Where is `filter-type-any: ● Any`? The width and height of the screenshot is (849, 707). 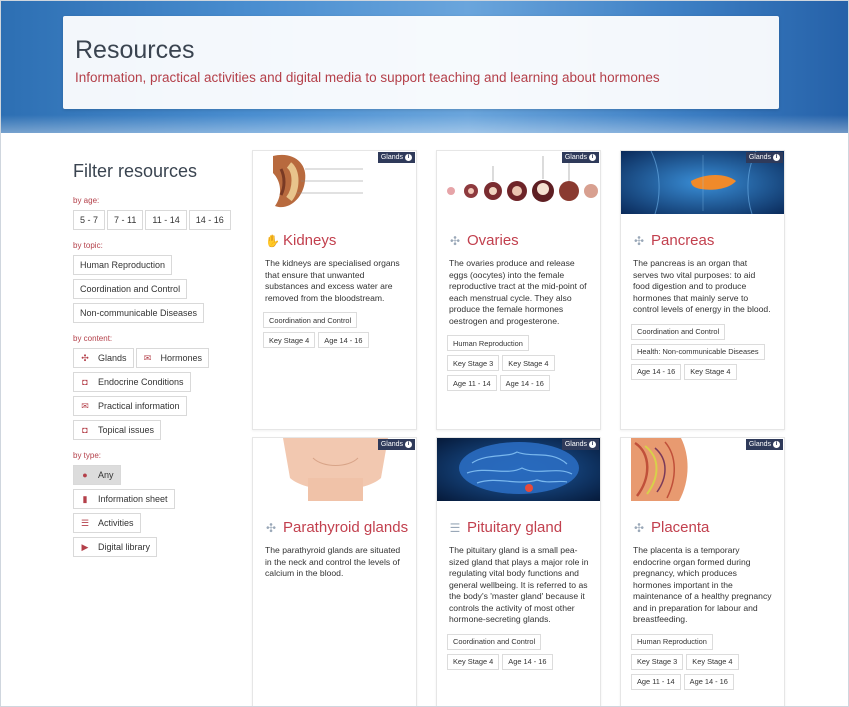 filter-type-any: ● Any is located at coordinates (97, 475).